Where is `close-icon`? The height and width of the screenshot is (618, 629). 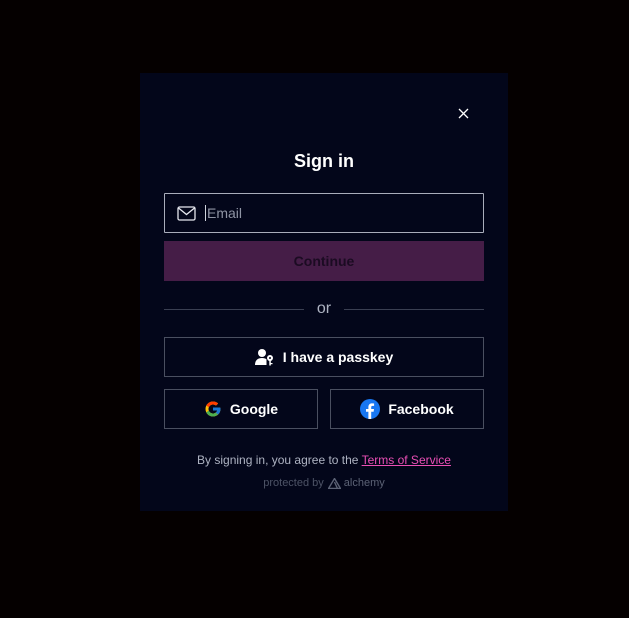
close-icon is located at coordinates (463, 113).